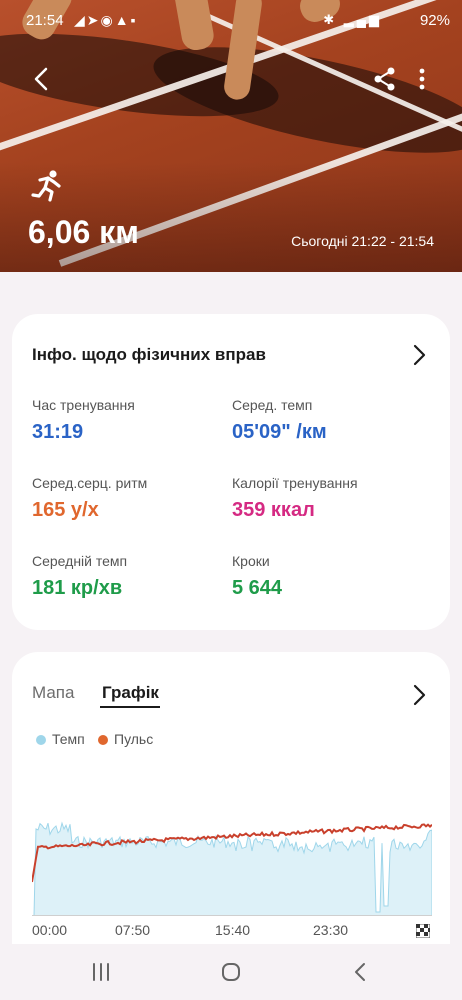  Describe the element at coordinates (423, 931) in the screenshot. I see `finish-flag-icon` at that location.